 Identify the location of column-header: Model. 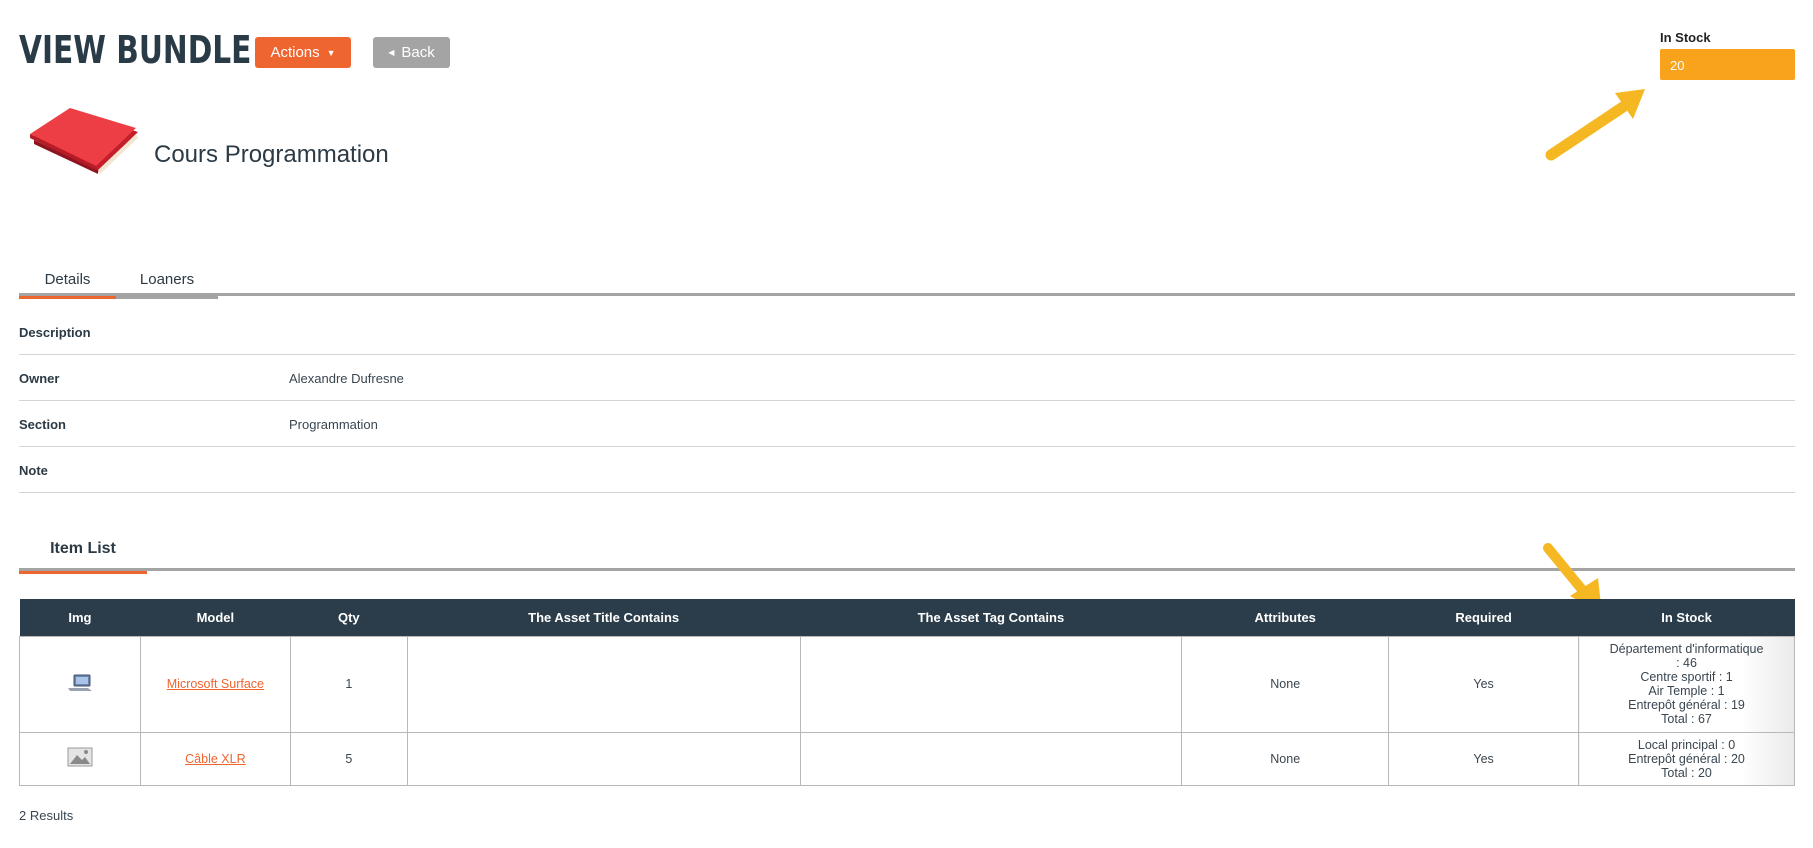
(215, 617).